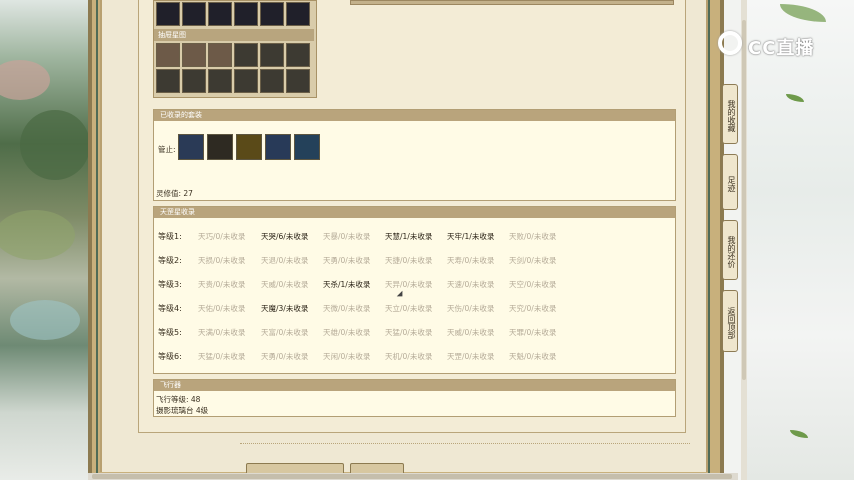  What do you see at coordinates (512, 2) in the screenshot?
I see `top-right-panel-edge` at bounding box center [512, 2].